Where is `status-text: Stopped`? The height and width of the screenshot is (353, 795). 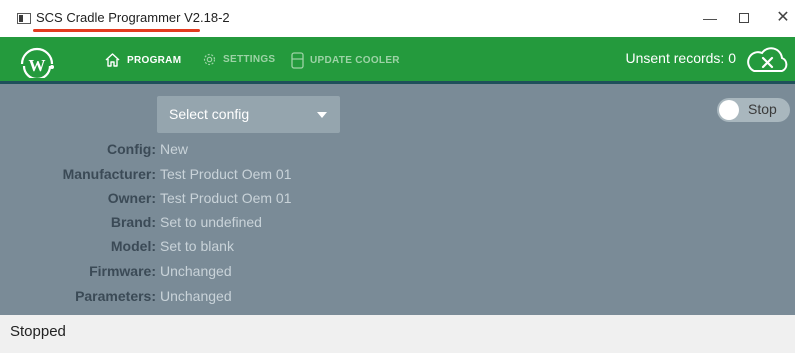
status-text: Stopped is located at coordinates (38, 331).